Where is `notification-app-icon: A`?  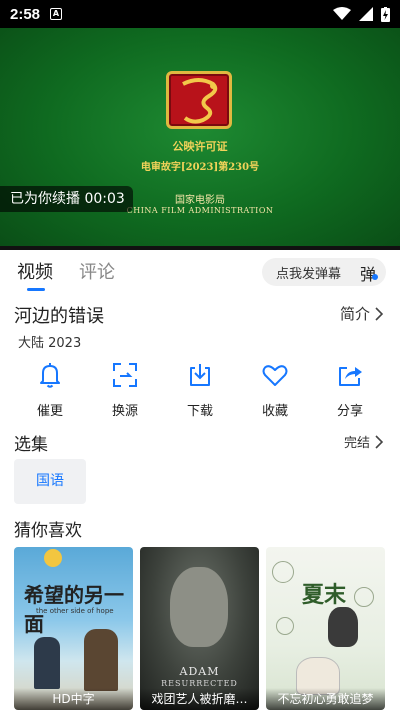
notification-app-icon: A is located at coordinates (56, 14).